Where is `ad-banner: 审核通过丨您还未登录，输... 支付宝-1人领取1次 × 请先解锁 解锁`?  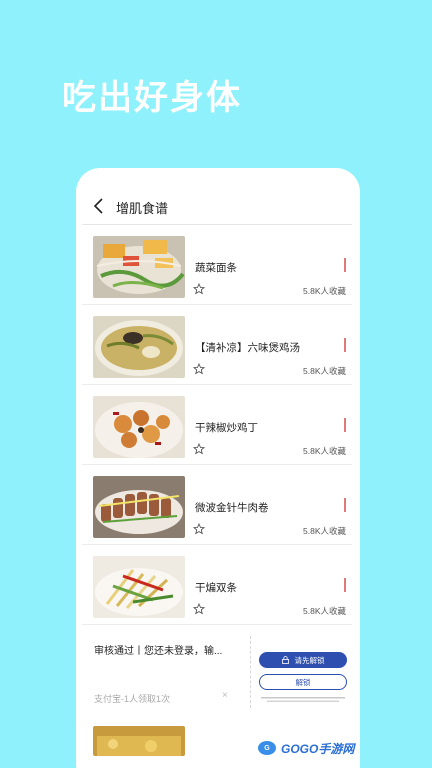
ad-banner: 审核通过丨您还未登录，输... 支付宝-1人领取1次 × 请先解锁 解锁 is located at coordinates (217, 671).